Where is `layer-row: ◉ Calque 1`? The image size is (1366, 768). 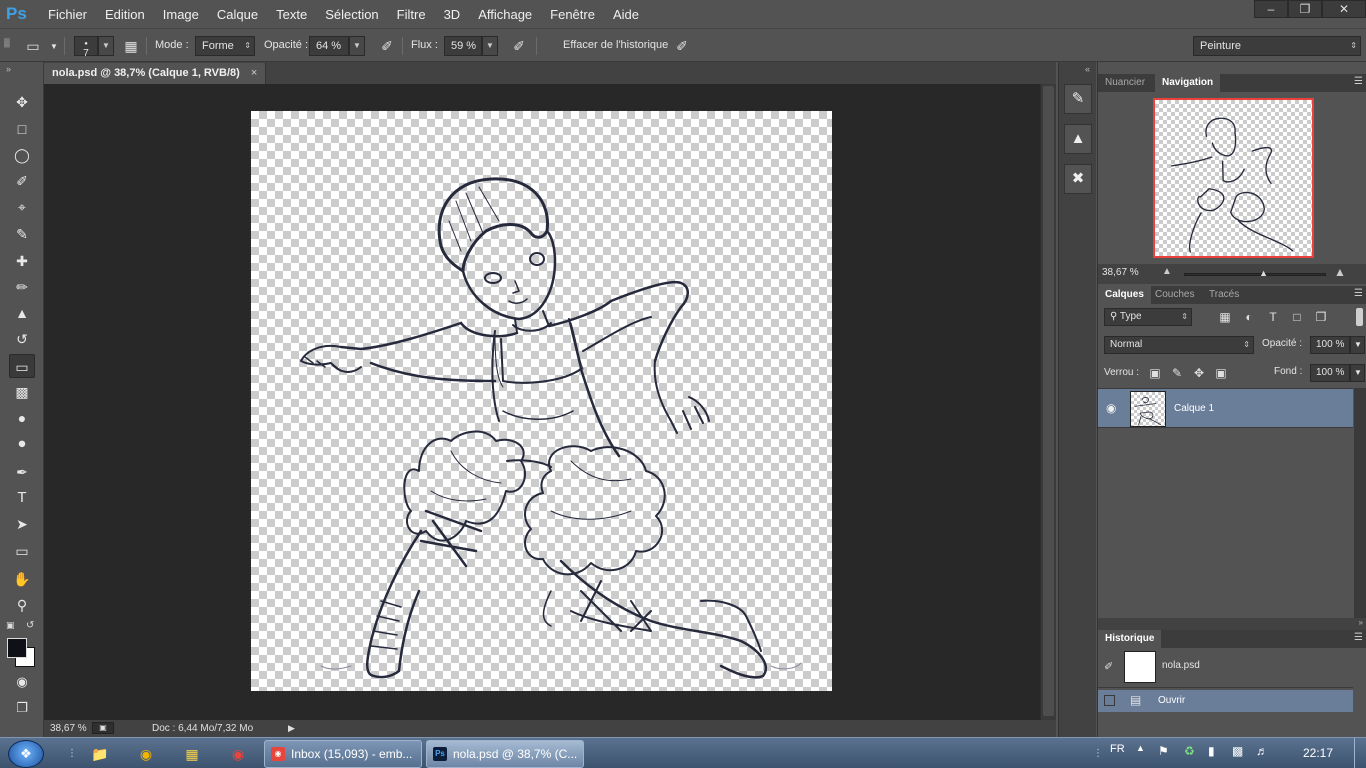
layer-row: ◉ Calque 1 is located at coordinates (1225, 408).